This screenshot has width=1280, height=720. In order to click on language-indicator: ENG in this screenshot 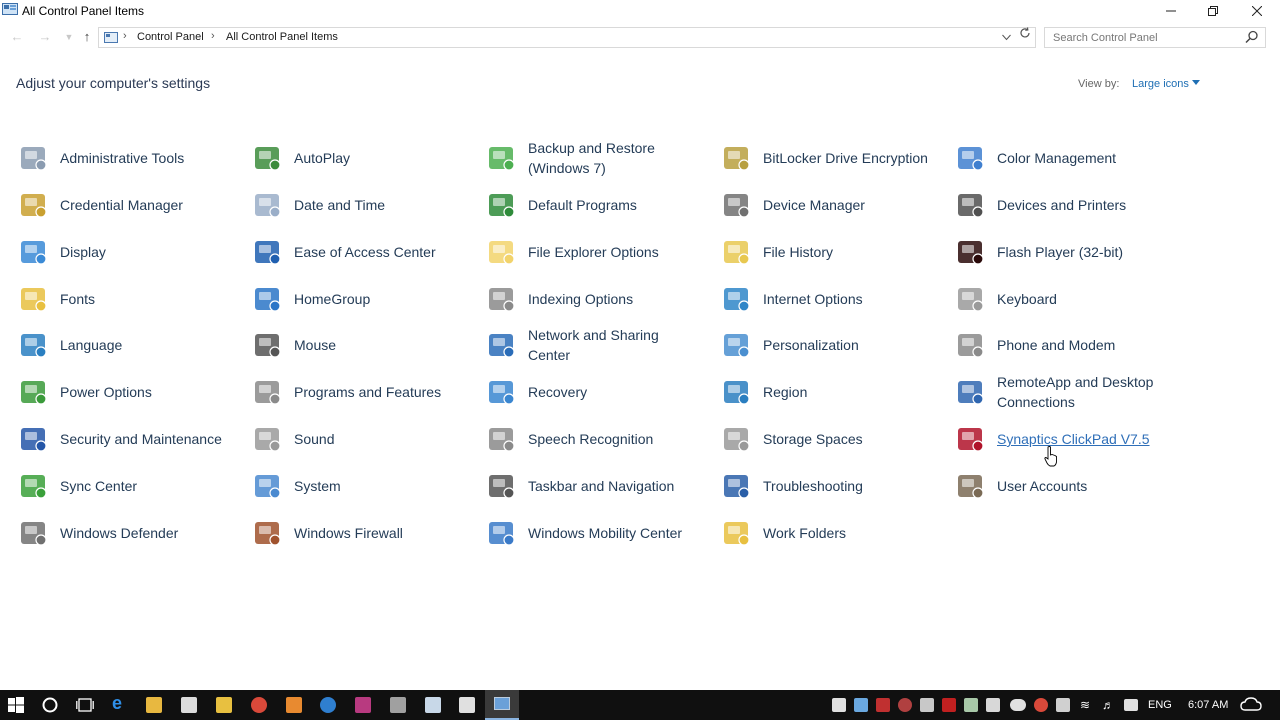, I will do `click(1160, 705)`.